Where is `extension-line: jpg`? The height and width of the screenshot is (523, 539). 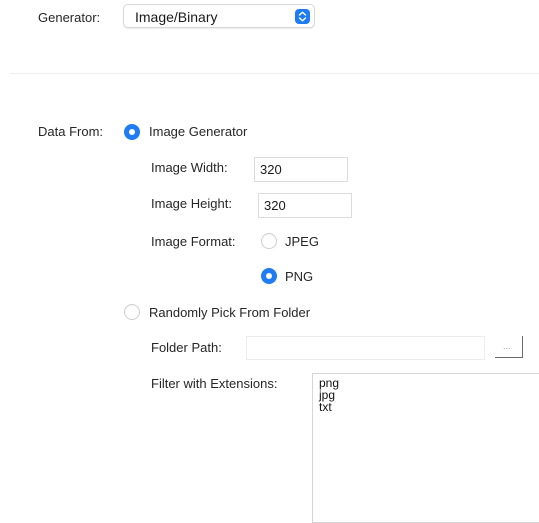
extension-line: jpg is located at coordinates (327, 395).